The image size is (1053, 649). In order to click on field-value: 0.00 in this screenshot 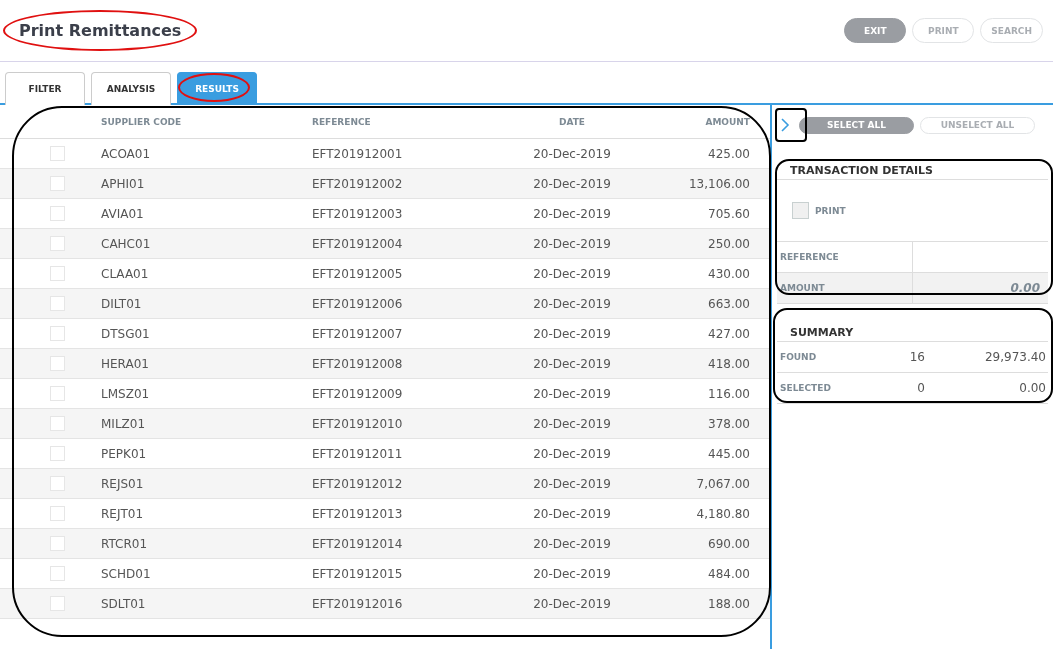, I will do `click(1025, 288)`.